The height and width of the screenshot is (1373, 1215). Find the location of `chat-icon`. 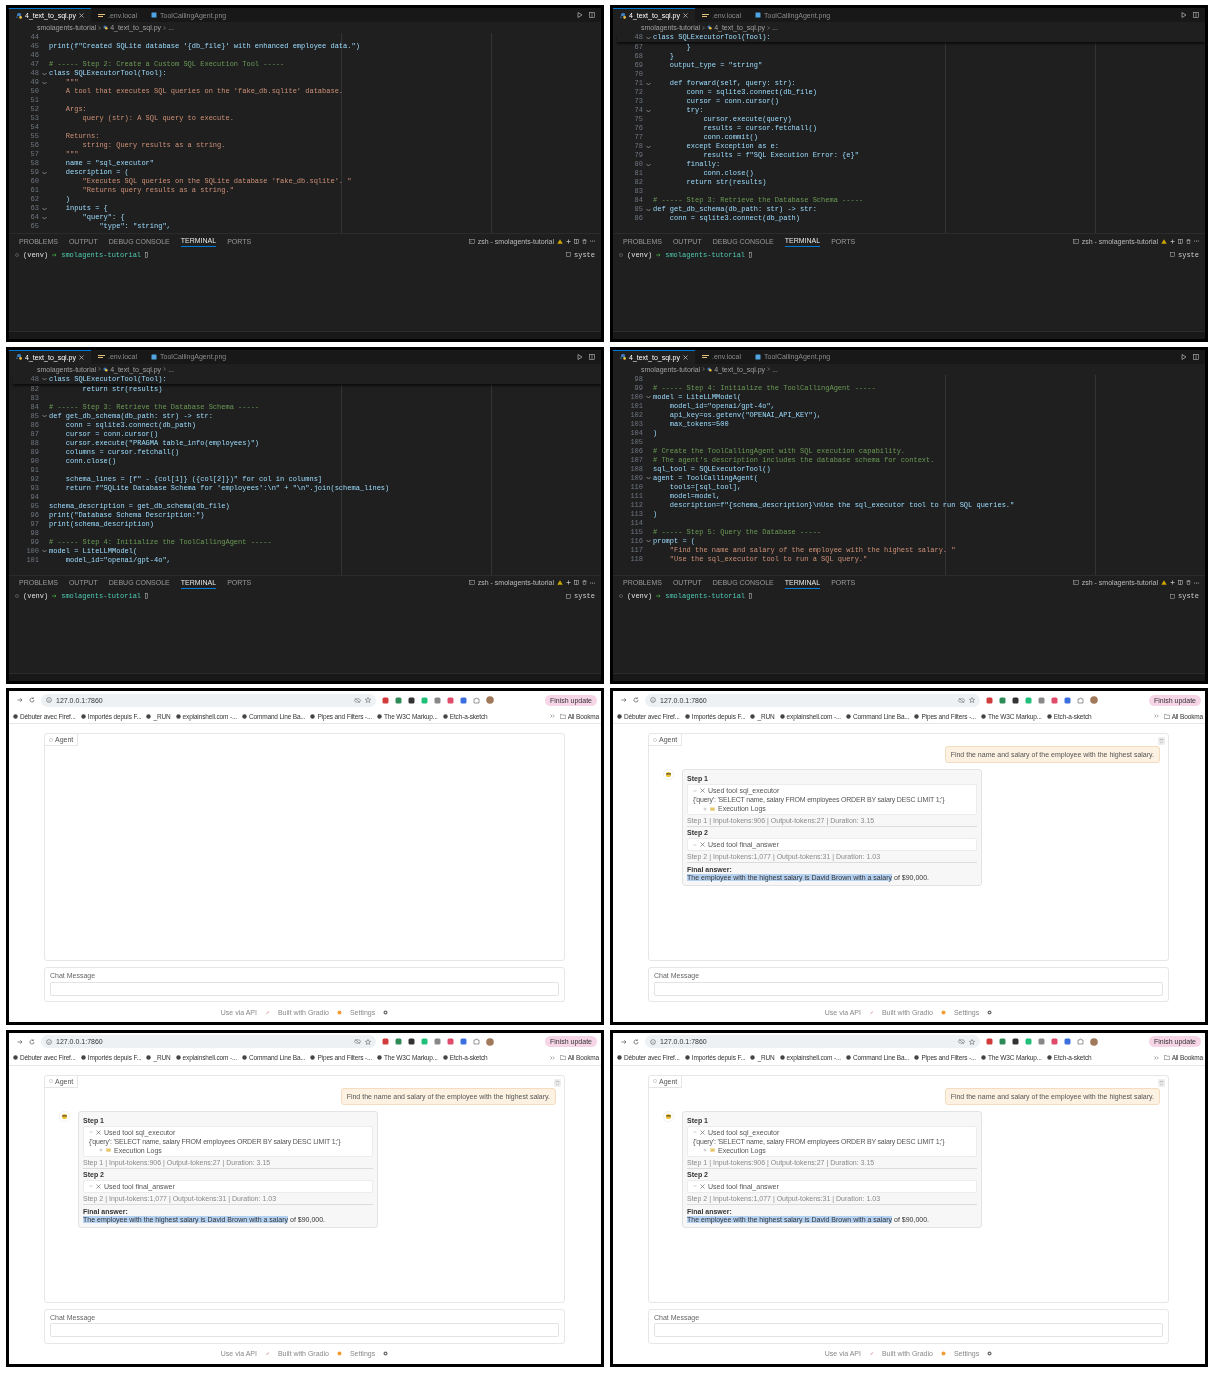

chat-icon is located at coordinates (655, 1081).